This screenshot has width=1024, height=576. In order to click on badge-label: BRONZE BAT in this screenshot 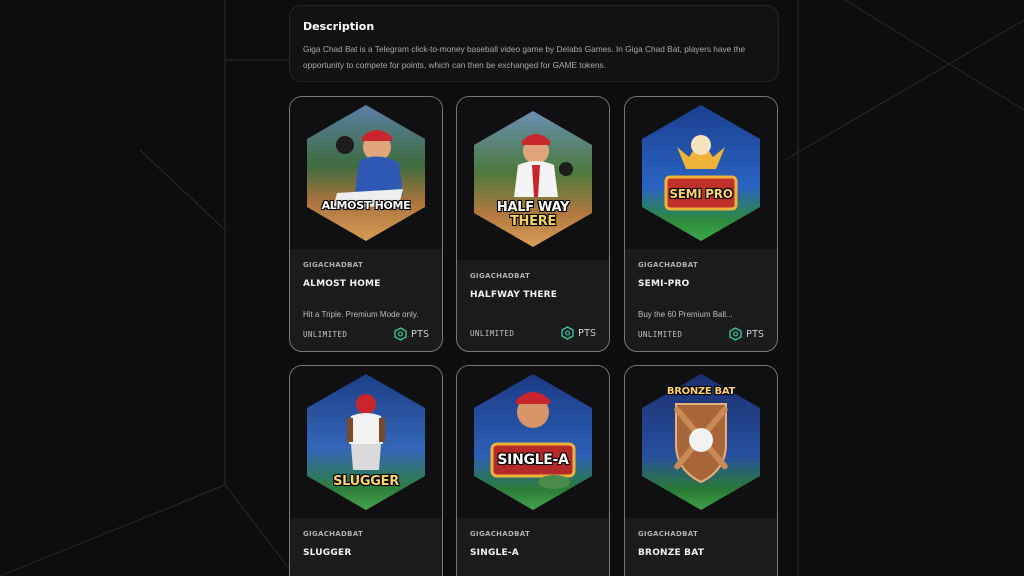, I will do `click(701, 391)`.